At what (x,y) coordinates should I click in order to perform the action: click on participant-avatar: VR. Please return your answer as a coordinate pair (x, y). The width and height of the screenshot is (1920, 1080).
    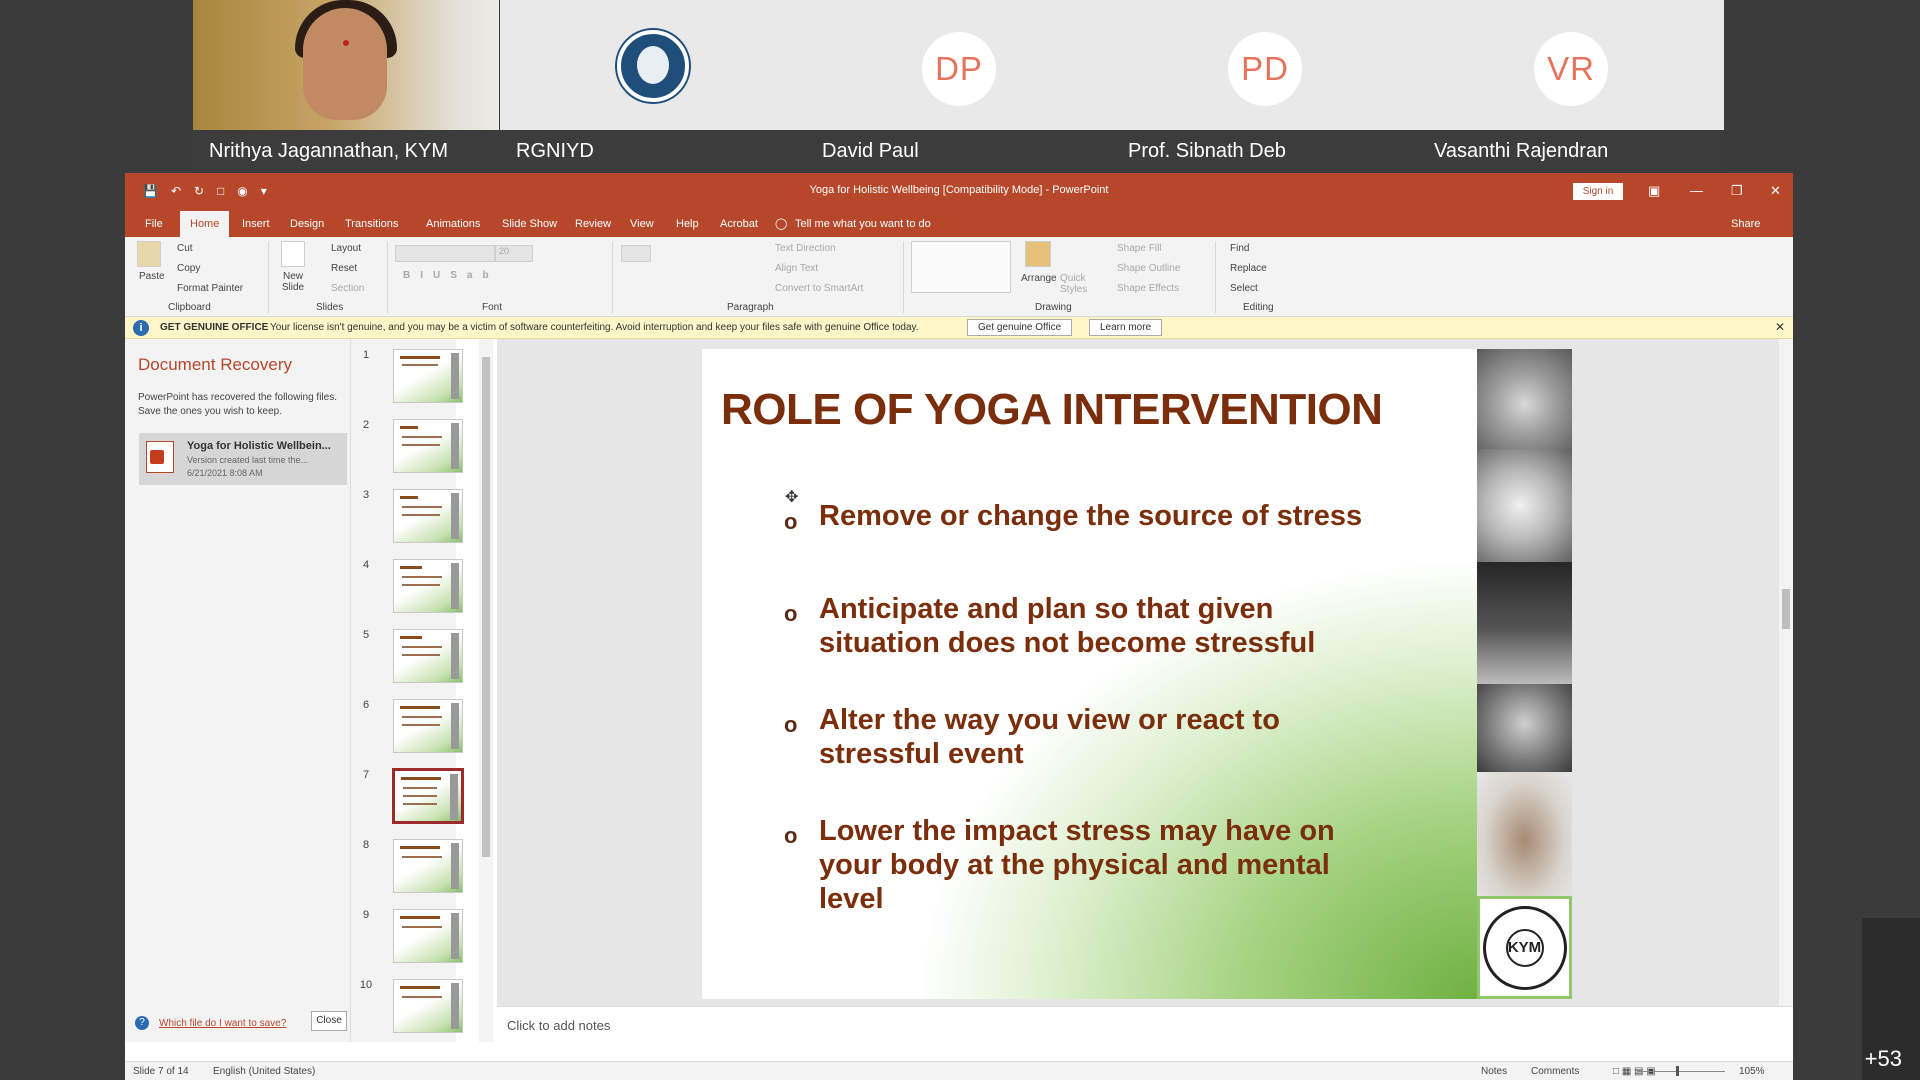
    Looking at the image, I should click on (1571, 69).